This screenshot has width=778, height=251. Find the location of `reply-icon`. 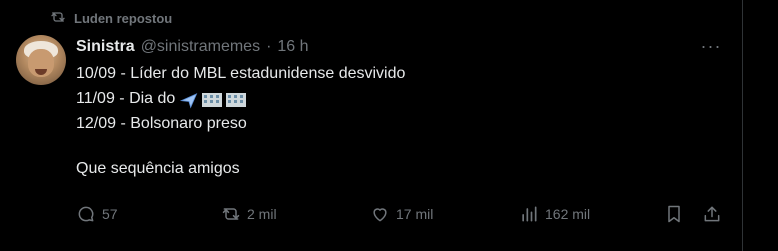

reply-icon is located at coordinates (86, 214).